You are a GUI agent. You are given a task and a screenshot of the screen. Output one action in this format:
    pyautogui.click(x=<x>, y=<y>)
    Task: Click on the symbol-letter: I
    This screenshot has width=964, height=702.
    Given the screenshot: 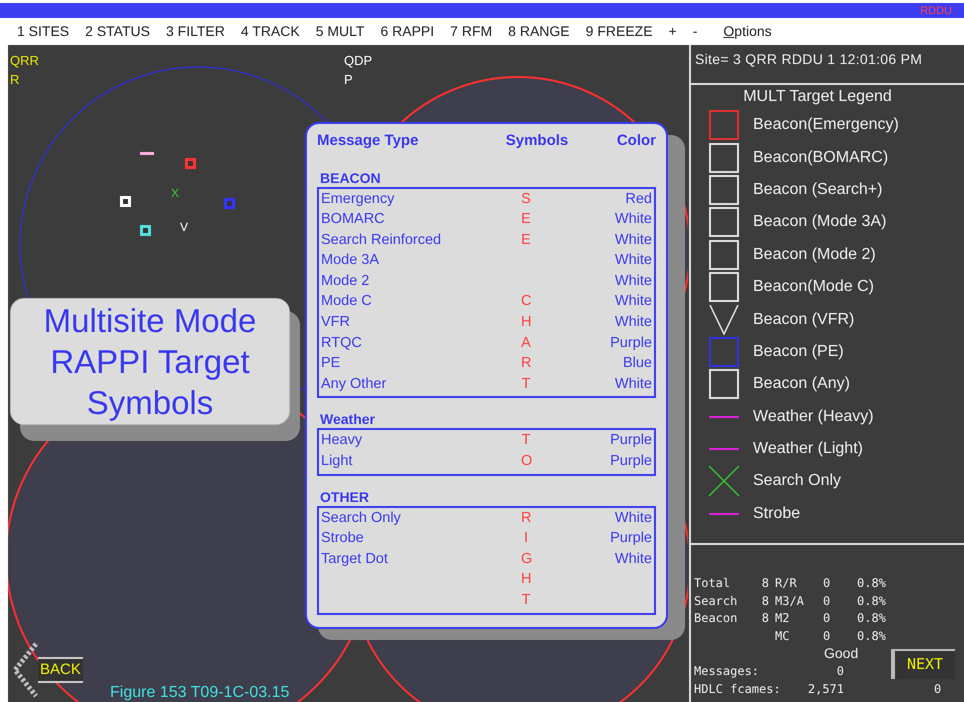 What is the action you would take?
    pyautogui.click(x=526, y=538)
    